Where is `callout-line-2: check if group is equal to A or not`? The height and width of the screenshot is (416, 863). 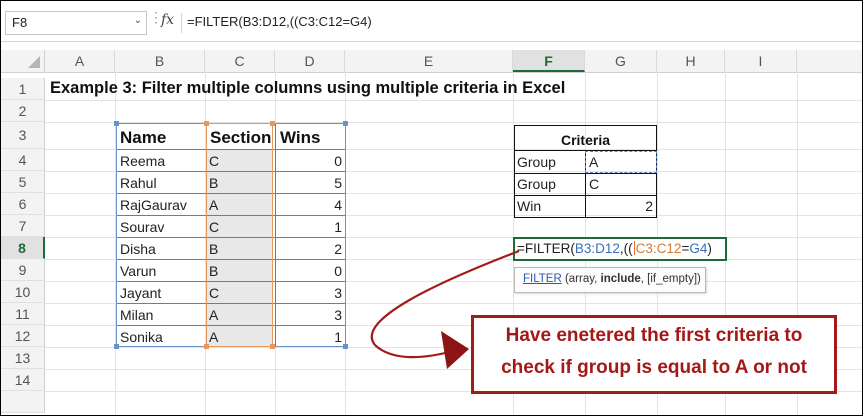
callout-line-2: check if group is equal to A or not is located at coordinates (654, 367).